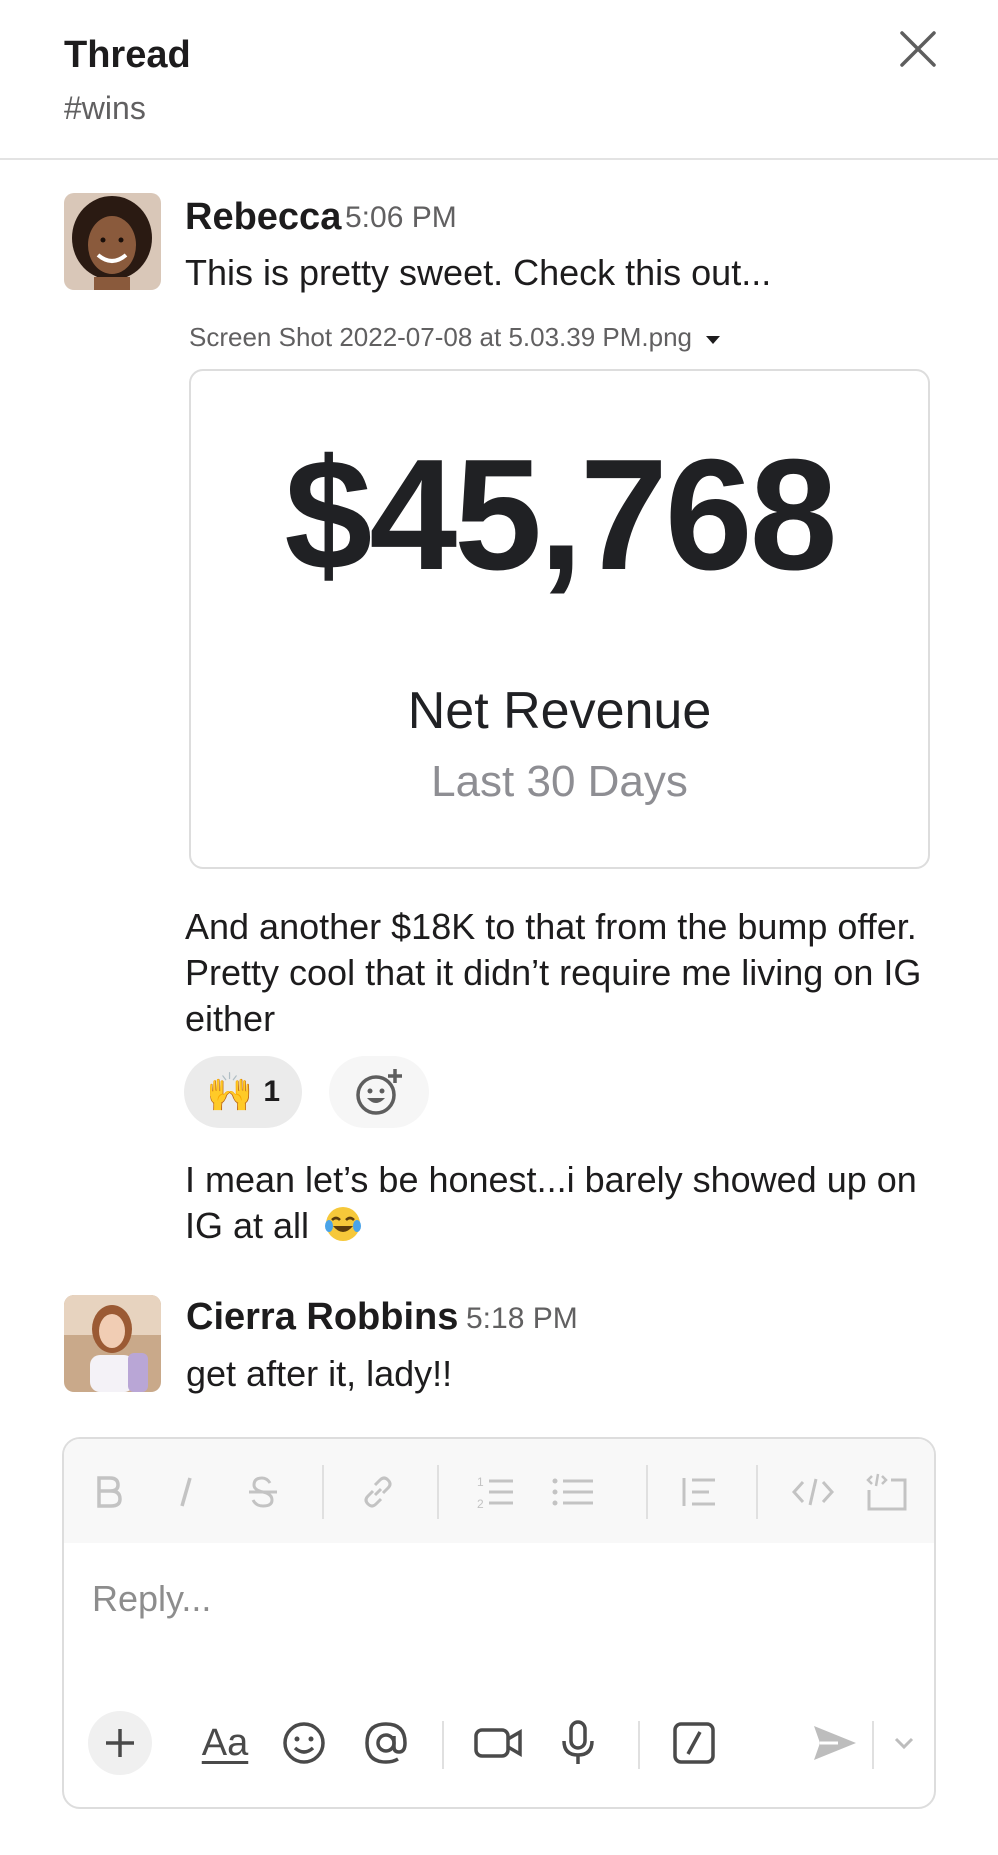 Image resolution: width=998 pixels, height=1855 pixels. I want to click on close-button, so click(918, 49).